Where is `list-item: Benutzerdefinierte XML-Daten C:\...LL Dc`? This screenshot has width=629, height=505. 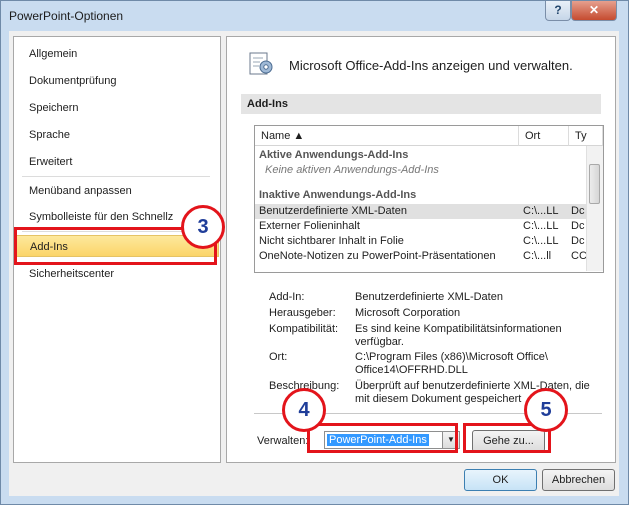 list-item: Benutzerdefinierte XML-Daten C:\...LL Dc is located at coordinates (421, 211).